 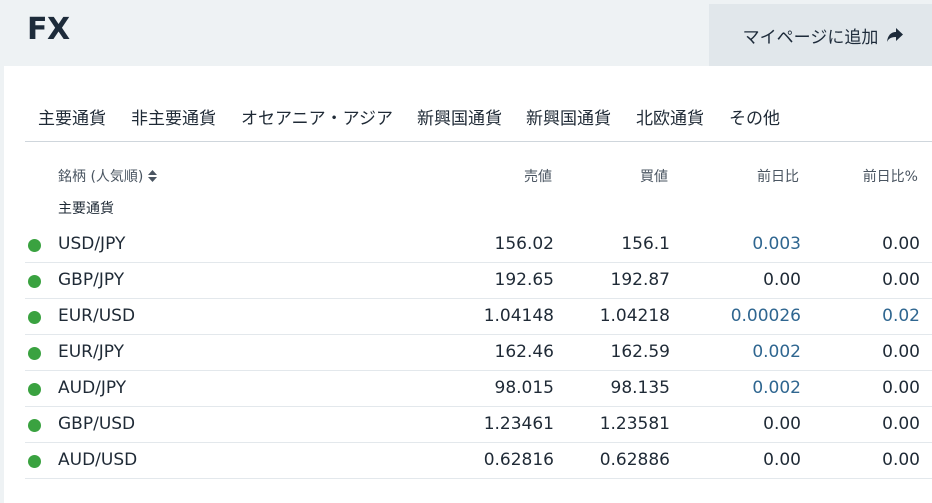 I want to click on tab-divider, so click(x=478, y=141).